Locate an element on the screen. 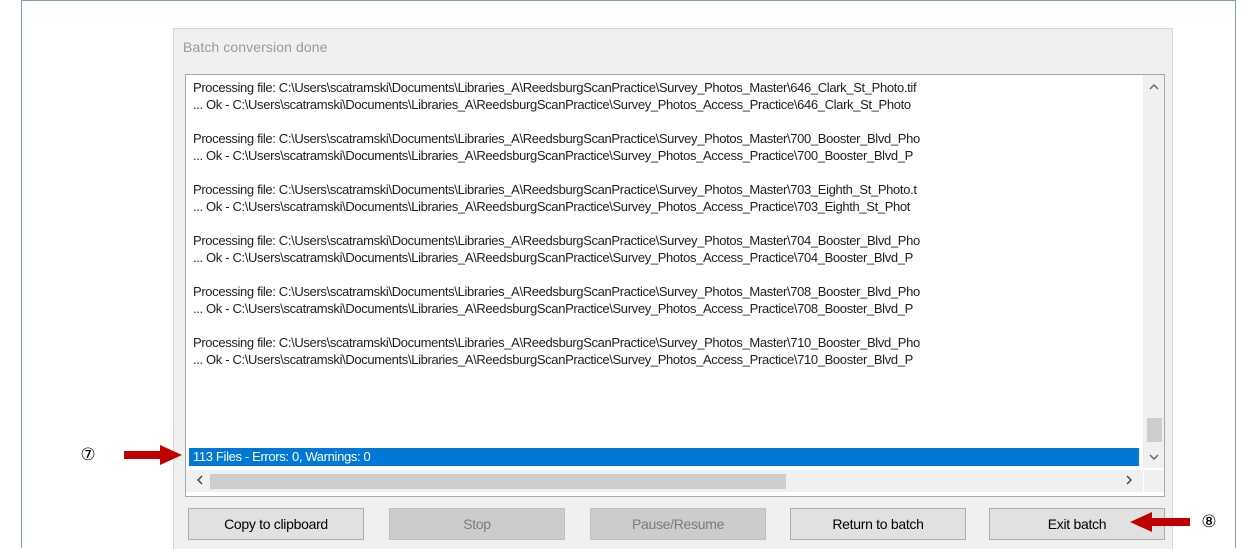 Image resolution: width=1257 pixels, height=549 pixels. outer-frame-left is located at coordinates (21, 274).